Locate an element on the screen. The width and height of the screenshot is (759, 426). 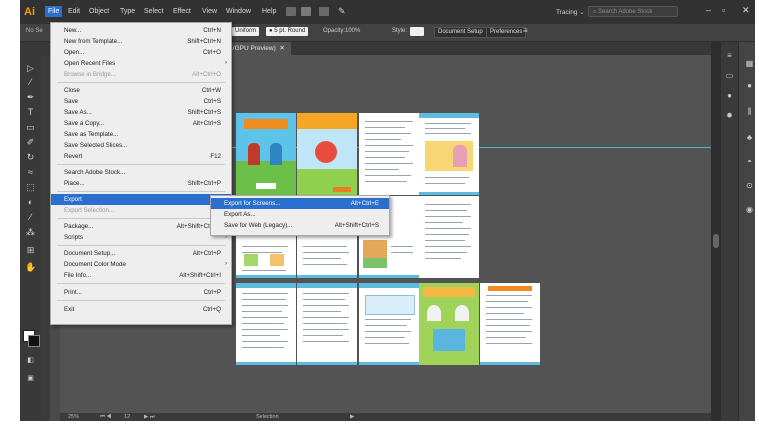
color-icon: ● is located at coordinates (729, 96).